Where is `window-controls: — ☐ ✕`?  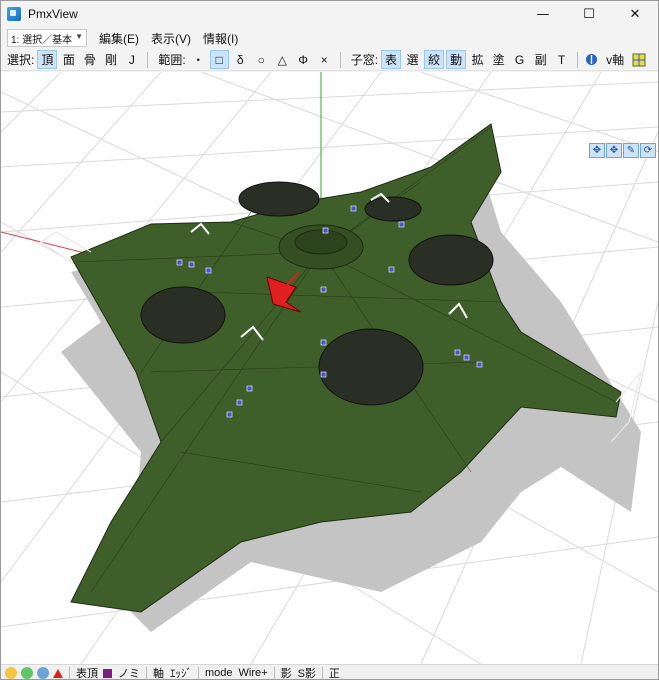
window-controls: — ☐ ✕ is located at coordinates (589, 14).